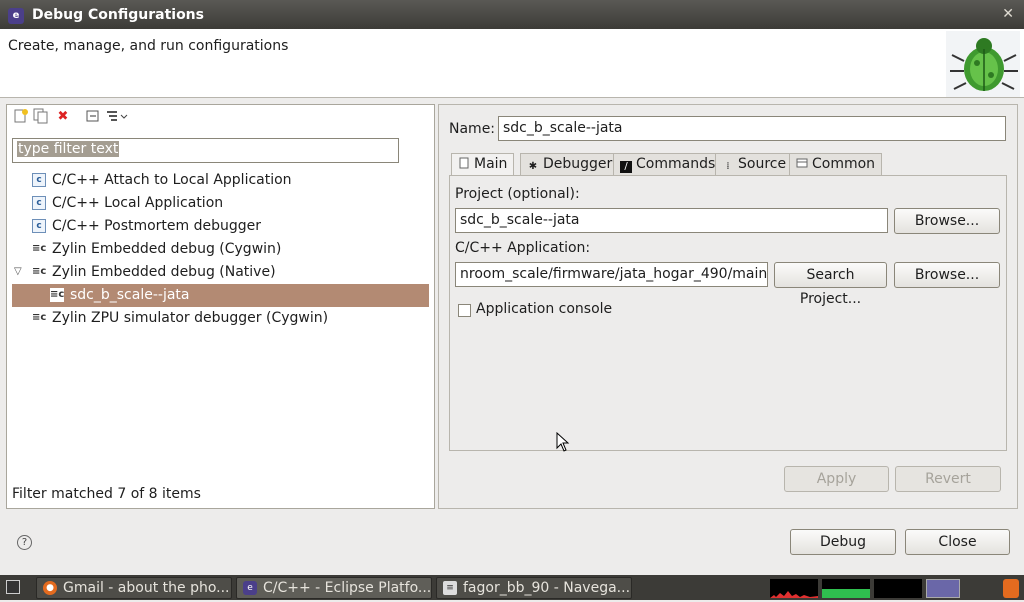 This screenshot has width=1024, height=602. What do you see at coordinates (794, 588) in the screenshot?
I see `cpu-monitor-icon` at bounding box center [794, 588].